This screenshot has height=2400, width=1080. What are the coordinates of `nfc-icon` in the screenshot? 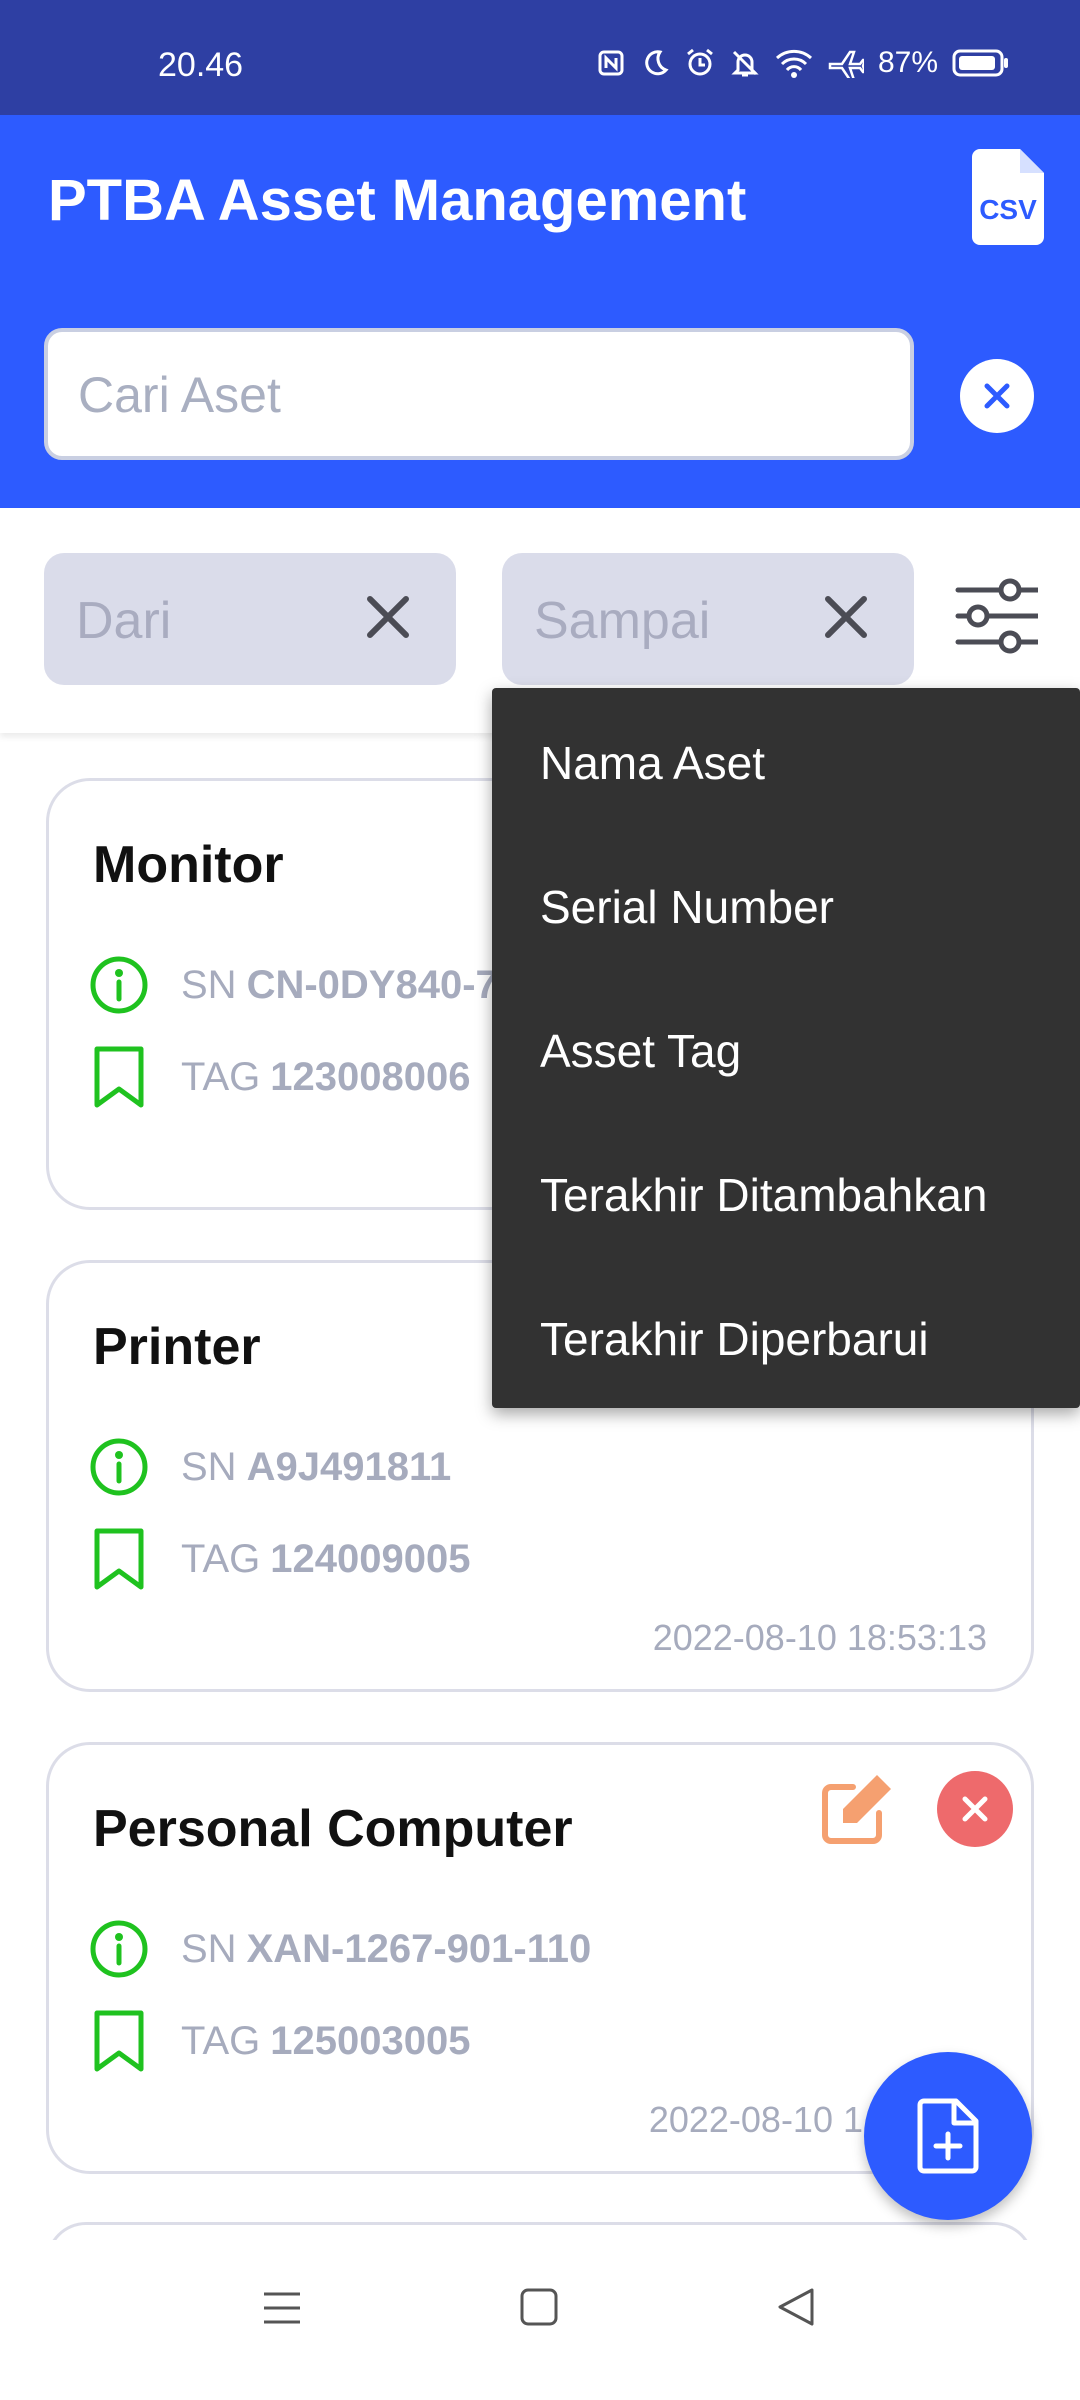 It's located at (611, 63).